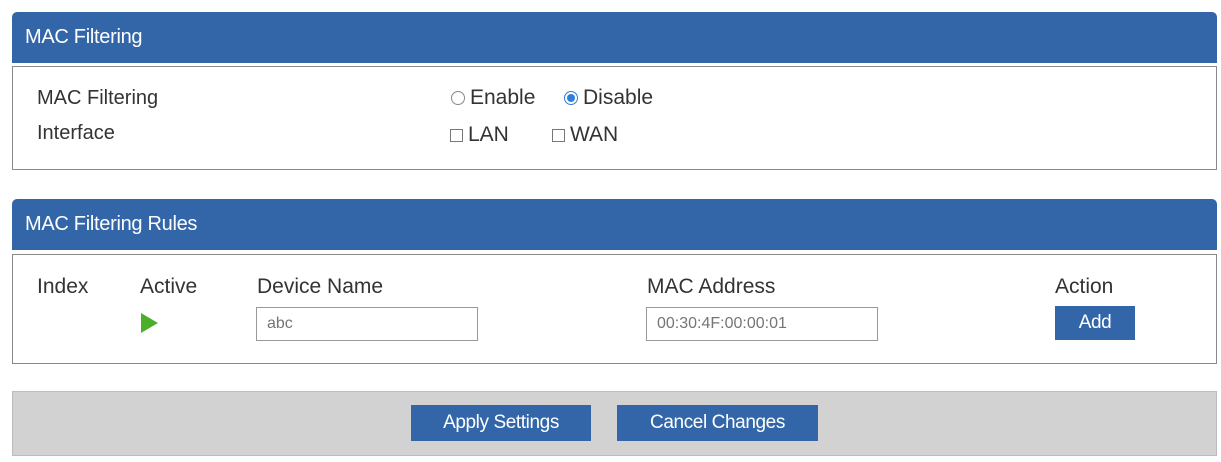  I want to click on cancel-changes-button: Cancel Changes, so click(717, 423).